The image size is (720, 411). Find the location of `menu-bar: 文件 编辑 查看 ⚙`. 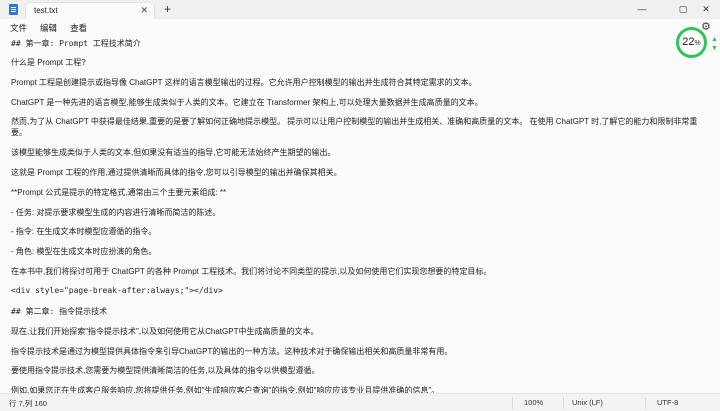

menu-bar: 文件 编辑 查看 ⚙ is located at coordinates (360, 27).